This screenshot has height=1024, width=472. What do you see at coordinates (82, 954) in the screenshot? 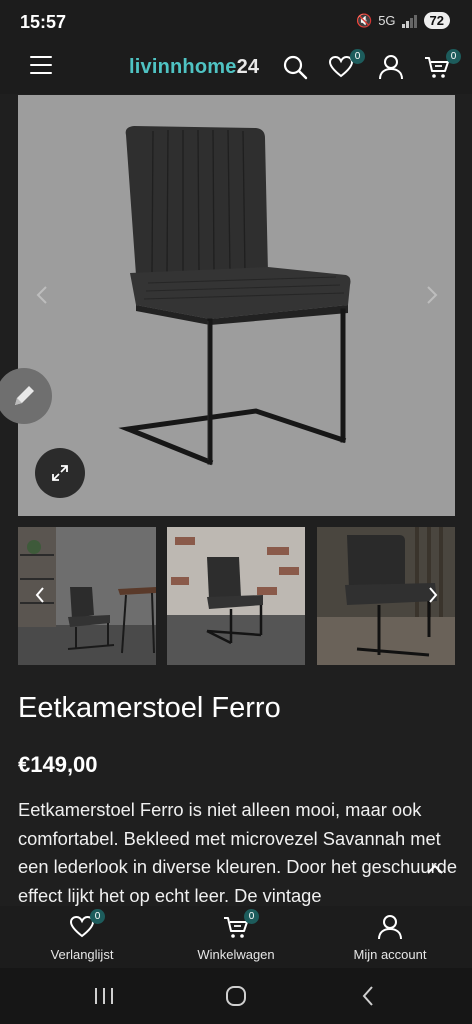
I see `tab-label-wishlist: Verlanglijst` at bounding box center [82, 954].